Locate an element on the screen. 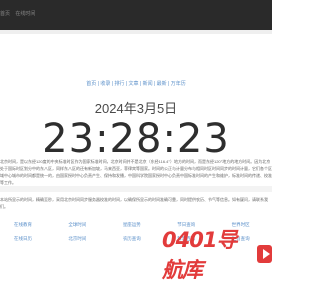 Image resolution: width=320 pixels, height=284 pixels. watermark-text: 0401导航库 is located at coordinates (199, 255).